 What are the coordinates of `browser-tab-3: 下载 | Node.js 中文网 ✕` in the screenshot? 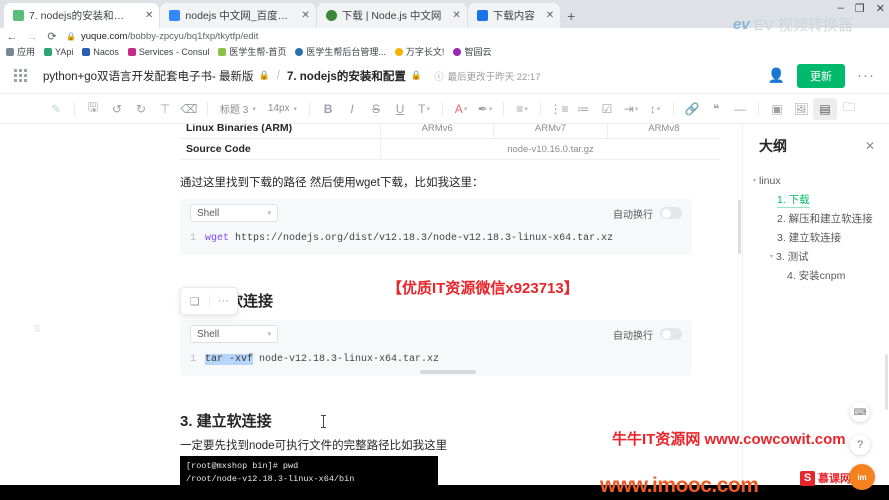 It's located at (391, 15).